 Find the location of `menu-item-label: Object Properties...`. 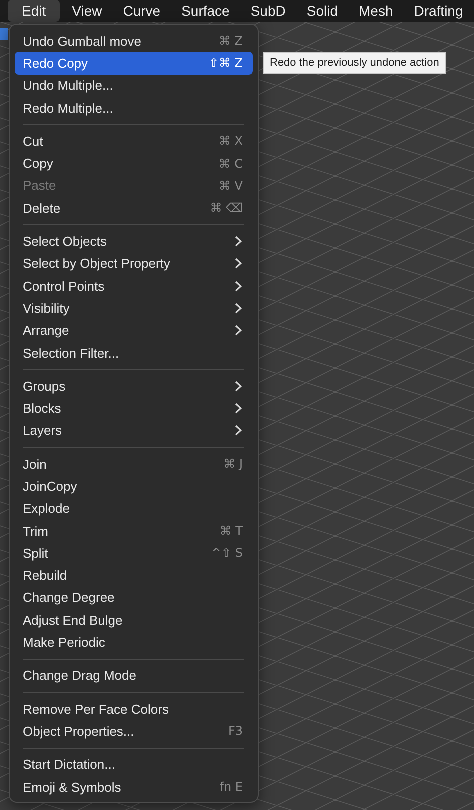

menu-item-label: Object Properties... is located at coordinates (79, 731).